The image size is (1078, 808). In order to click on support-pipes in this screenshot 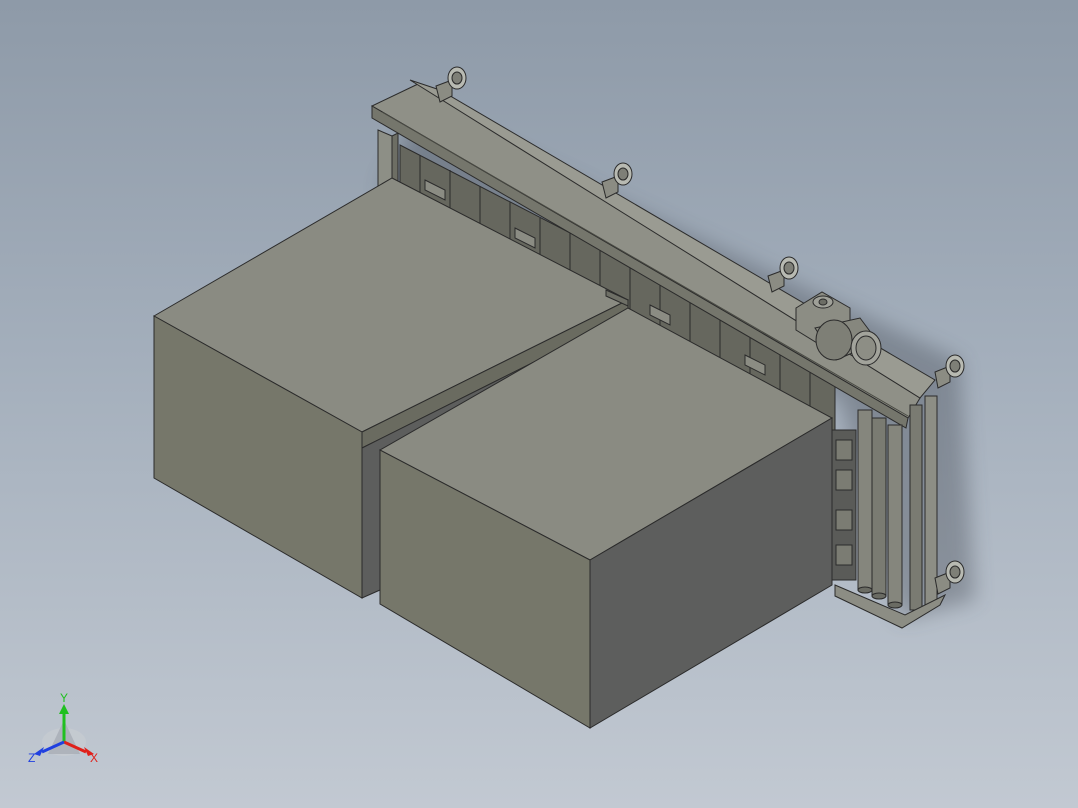, I will do `click(897, 503)`.